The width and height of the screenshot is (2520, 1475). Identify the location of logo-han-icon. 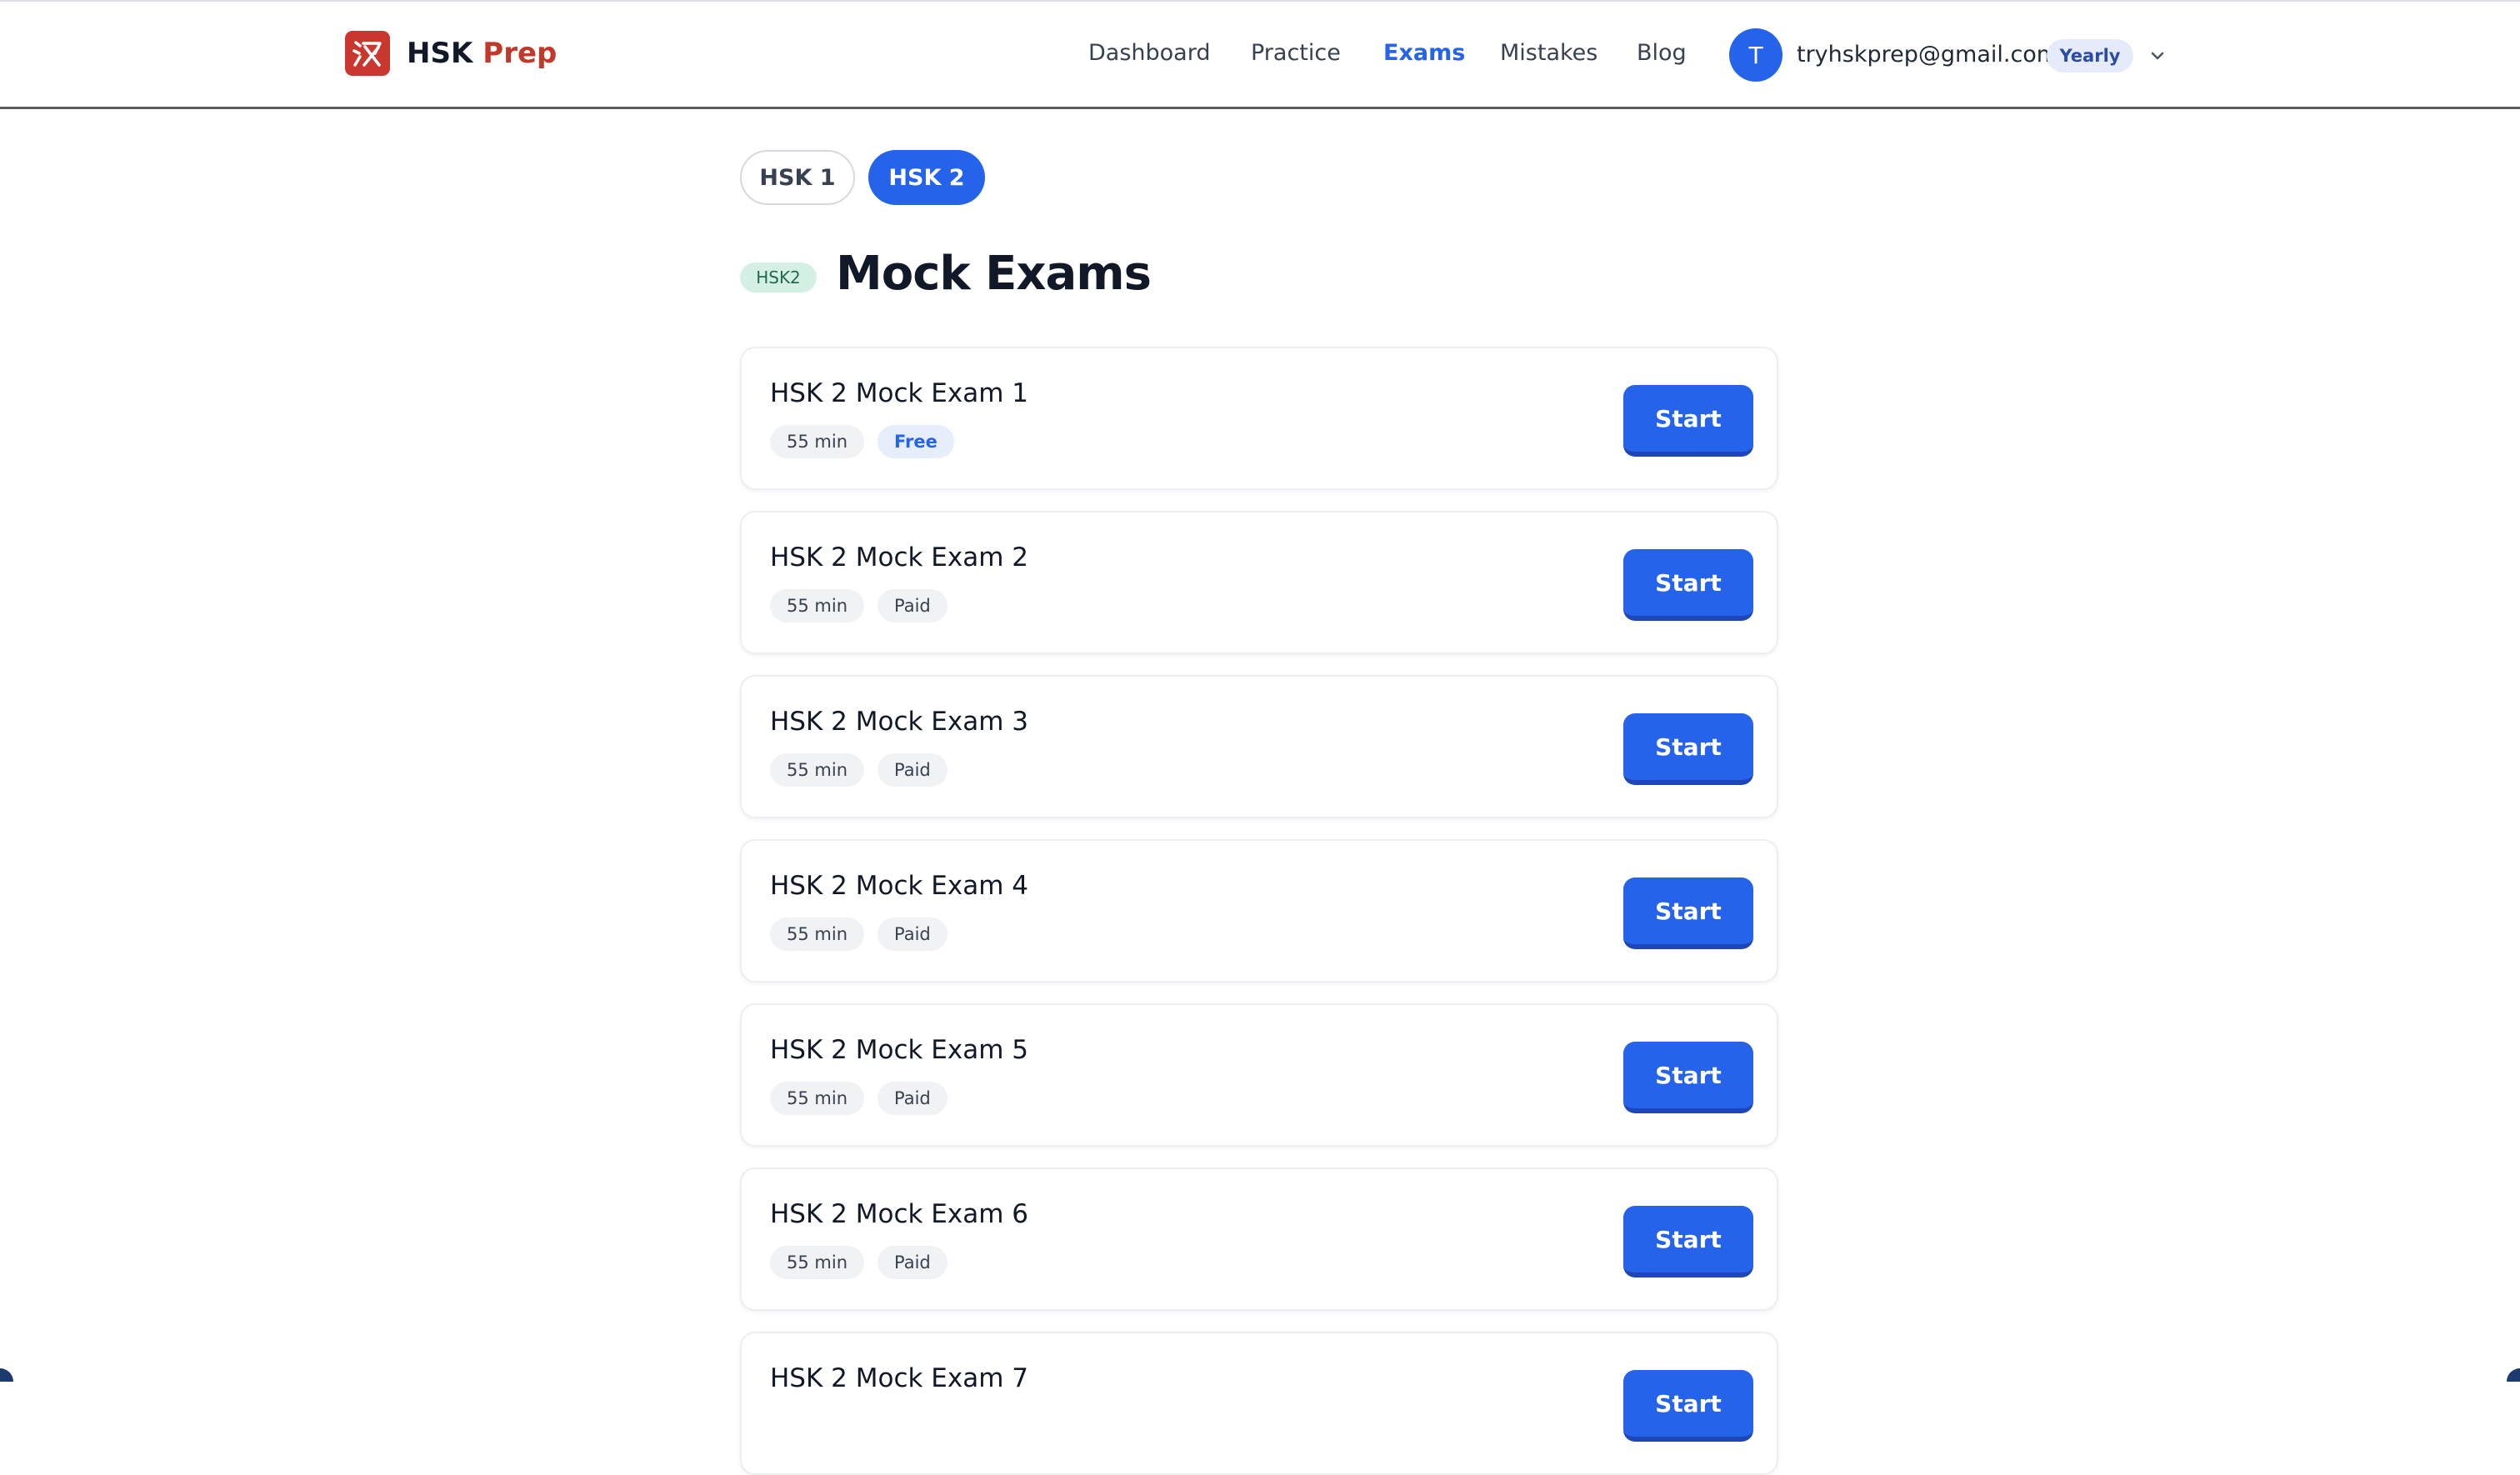
(367, 54).